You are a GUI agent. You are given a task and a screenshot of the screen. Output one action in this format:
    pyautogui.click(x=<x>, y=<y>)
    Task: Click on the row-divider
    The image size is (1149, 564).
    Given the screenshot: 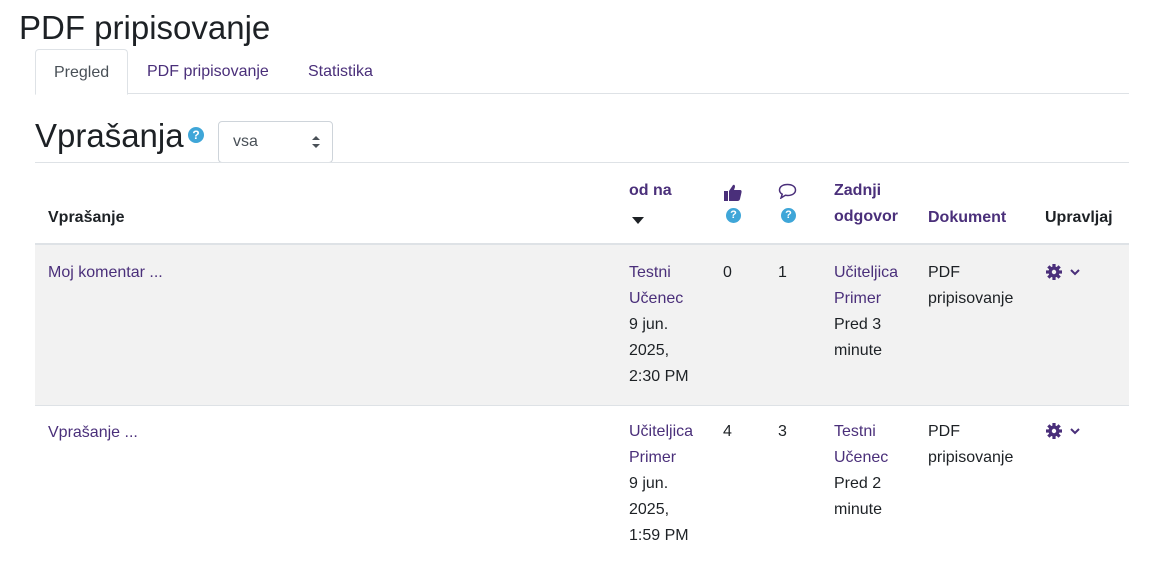 What is the action you would take?
    pyautogui.click(x=582, y=405)
    